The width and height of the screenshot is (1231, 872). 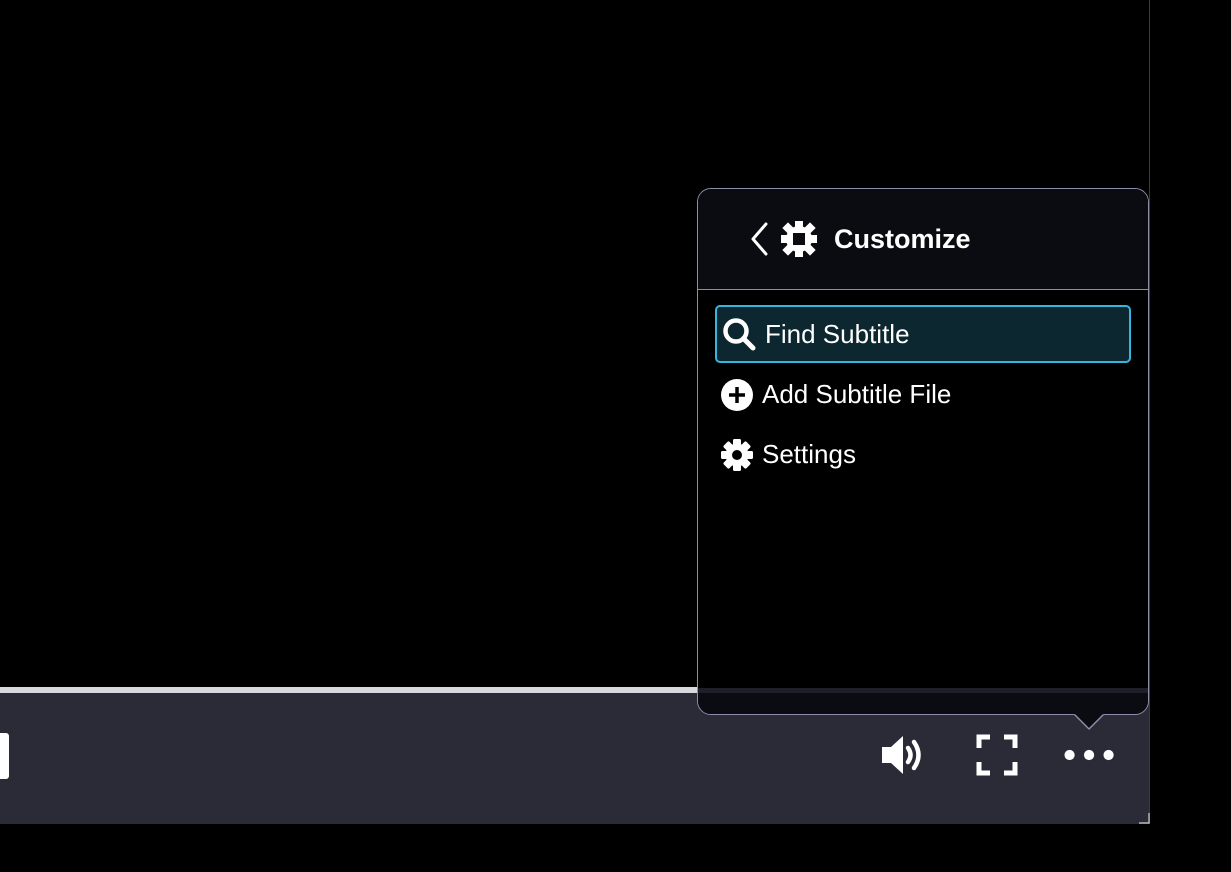 I want to click on fullscreen-button, so click(x=997, y=755).